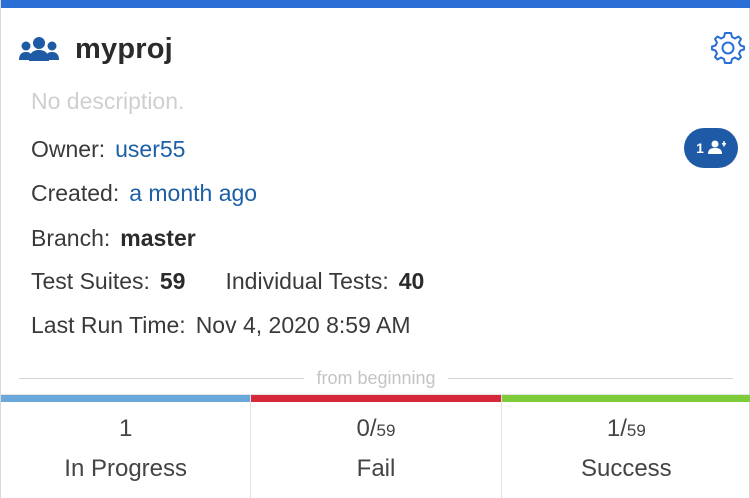 The width and height of the screenshot is (750, 498). I want to click on fail-total: 59, so click(386, 430).